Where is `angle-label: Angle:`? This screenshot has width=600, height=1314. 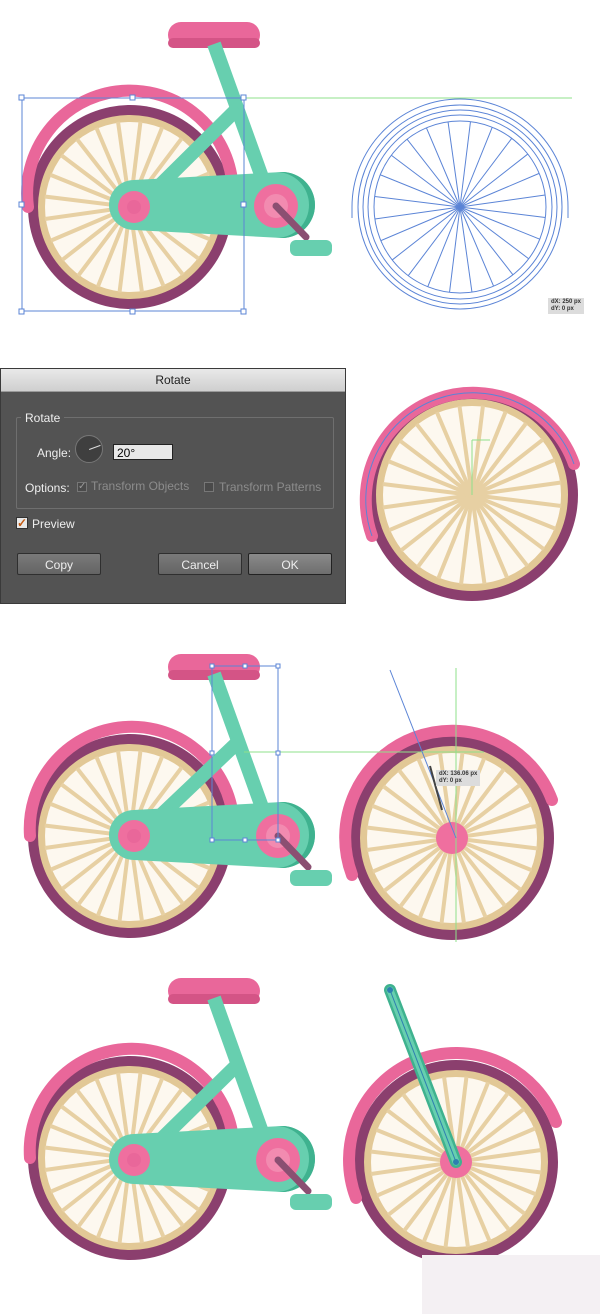
angle-label: Angle: is located at coordinates (54, 453).